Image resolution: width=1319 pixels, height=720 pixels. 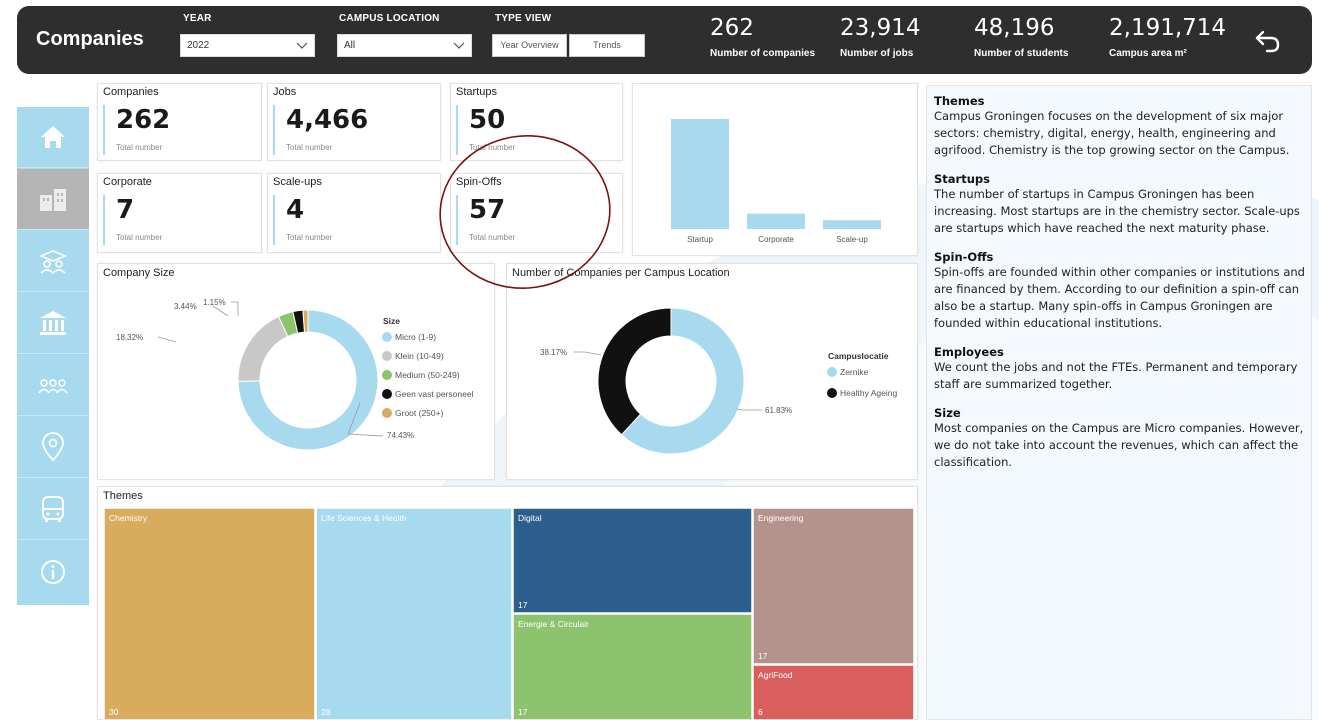 I want to click on bar-scale-up, so click(x=852, y=224).